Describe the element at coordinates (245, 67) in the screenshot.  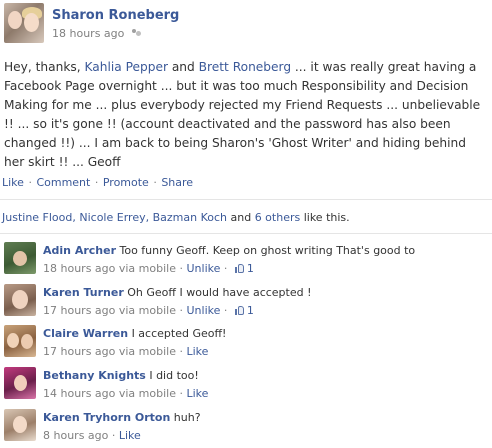
I see `mention-link: Brett Roneberg` at that location.